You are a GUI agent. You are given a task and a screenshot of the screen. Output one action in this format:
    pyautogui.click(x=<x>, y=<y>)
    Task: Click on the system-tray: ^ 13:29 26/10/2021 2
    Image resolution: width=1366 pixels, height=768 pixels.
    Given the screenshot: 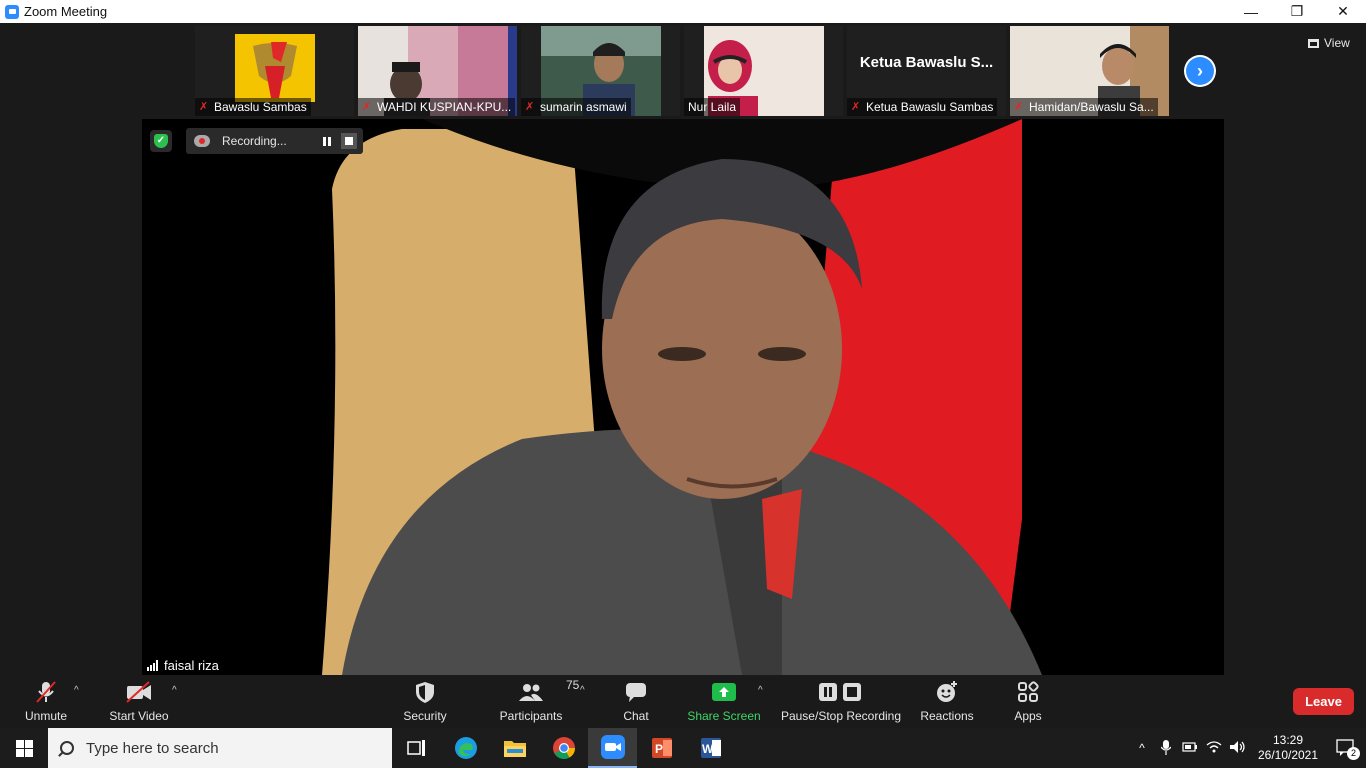 What is the action you would take?
    pyautogui.click(x=1248, y=748)
    